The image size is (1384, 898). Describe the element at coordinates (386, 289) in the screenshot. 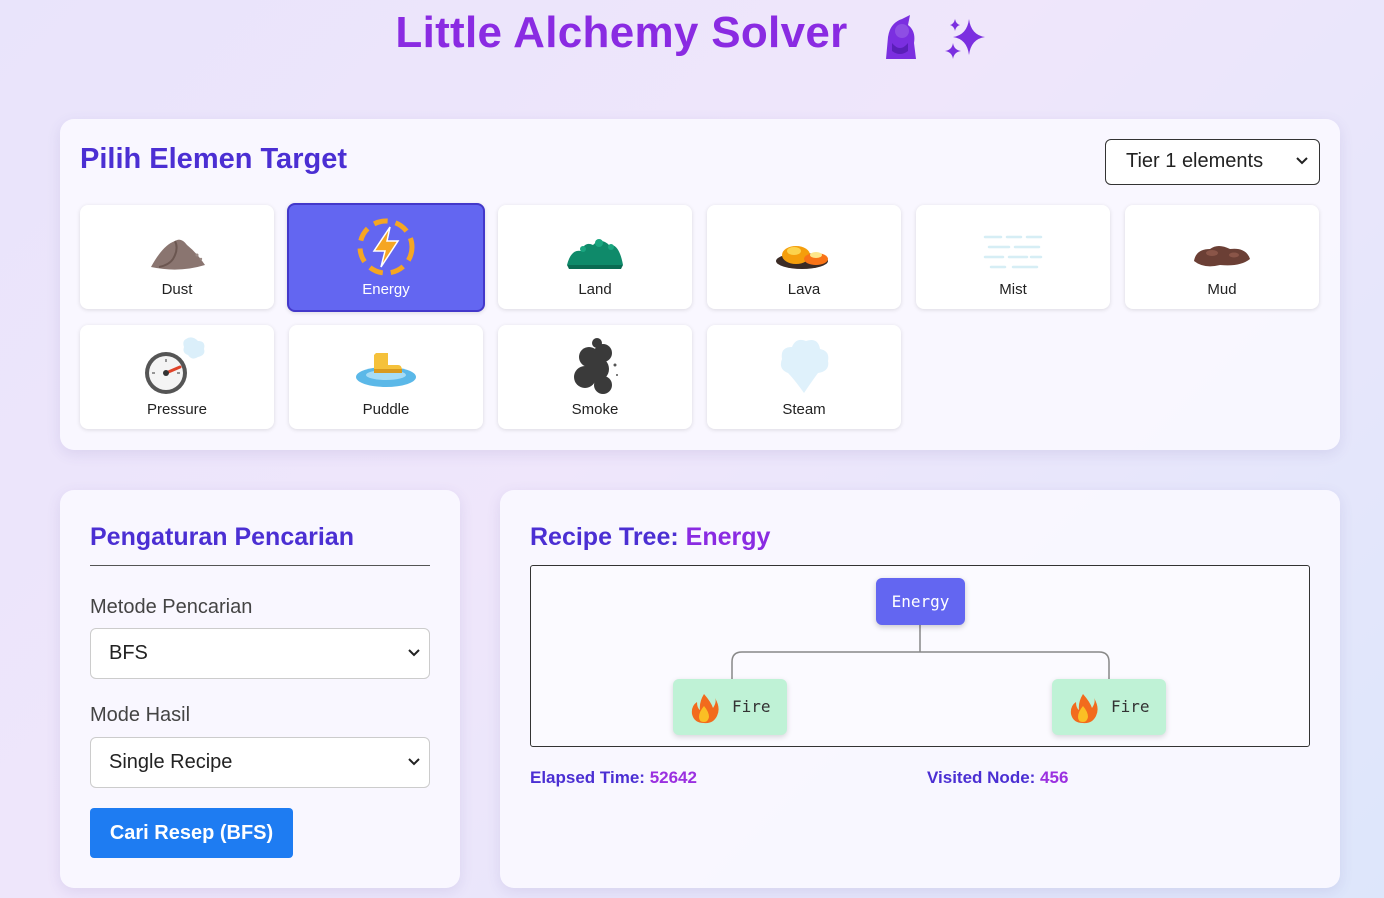

I see `element-label: Energy` at that location.